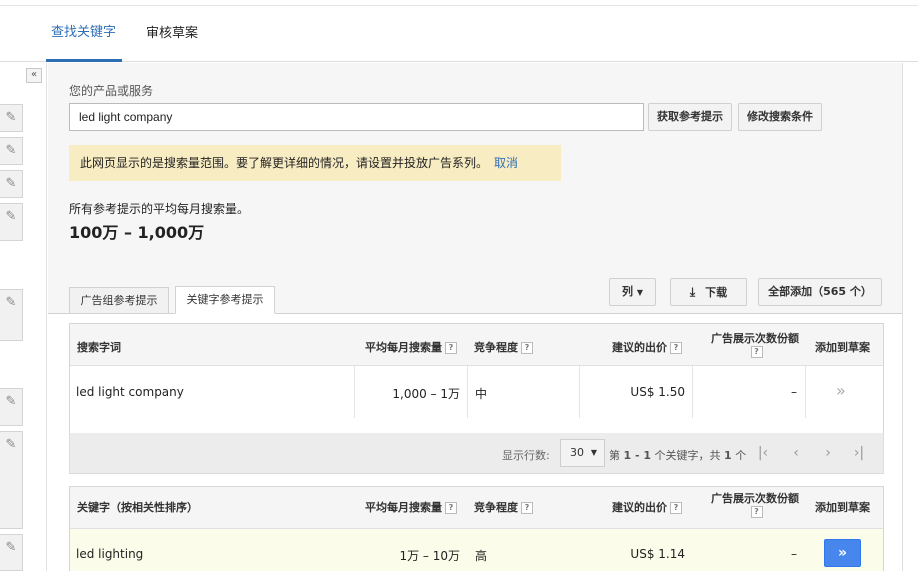 The image size is (918, 571). What do you see at coordinates (172, 34) in the screenshot?
I see `tab-review-draft: 审核草案` at bounding box center [172, 34].